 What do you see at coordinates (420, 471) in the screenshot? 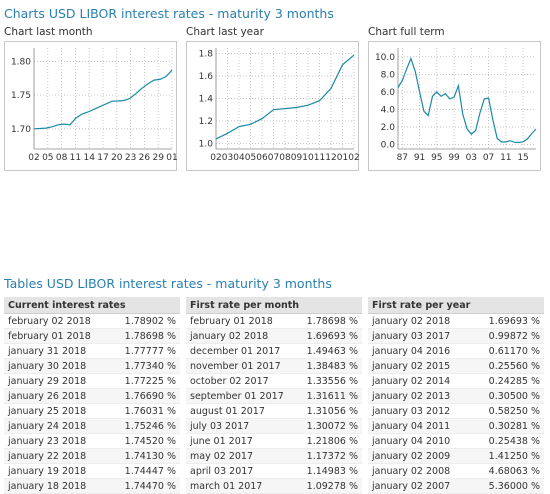
I see `date-cell: january 02 2008` at bounding box center [420, 471].